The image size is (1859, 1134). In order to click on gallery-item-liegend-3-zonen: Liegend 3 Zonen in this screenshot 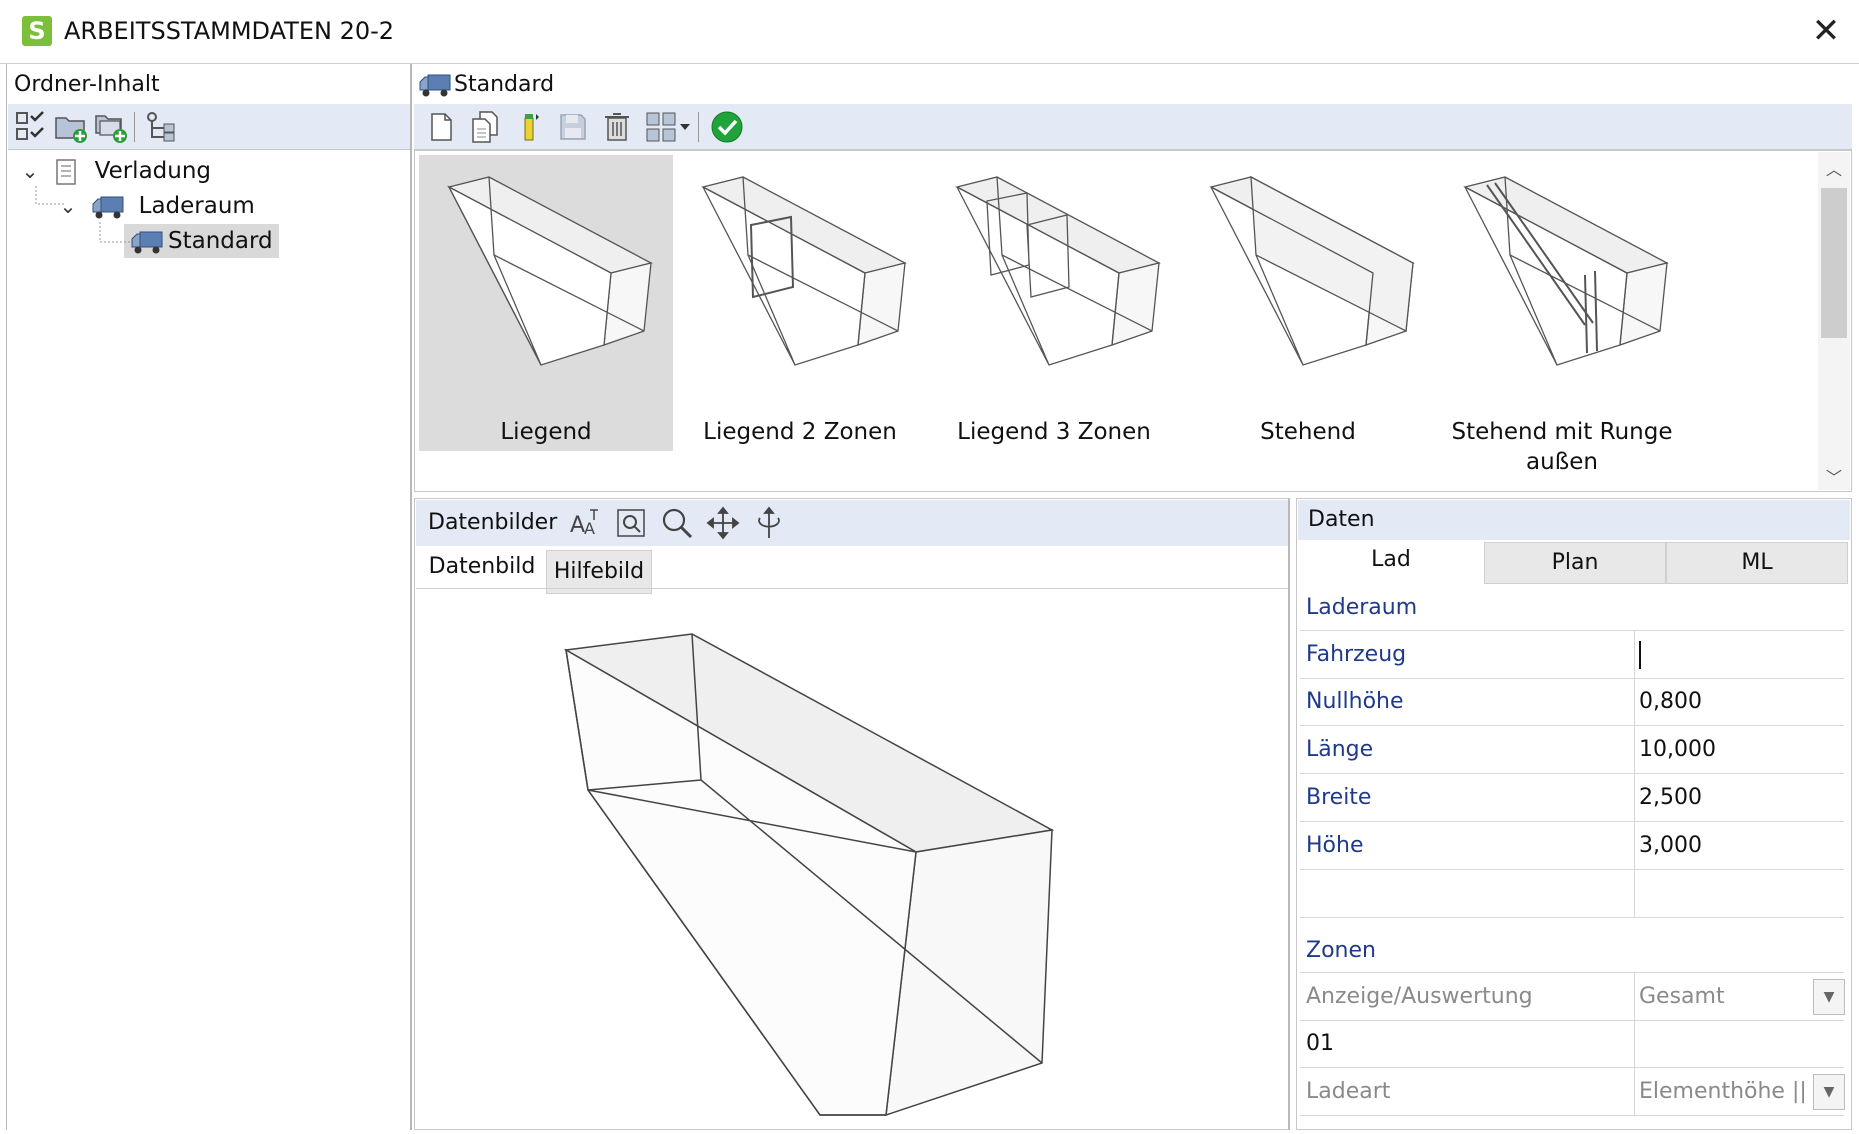, I will do `click(1054, 303)`.